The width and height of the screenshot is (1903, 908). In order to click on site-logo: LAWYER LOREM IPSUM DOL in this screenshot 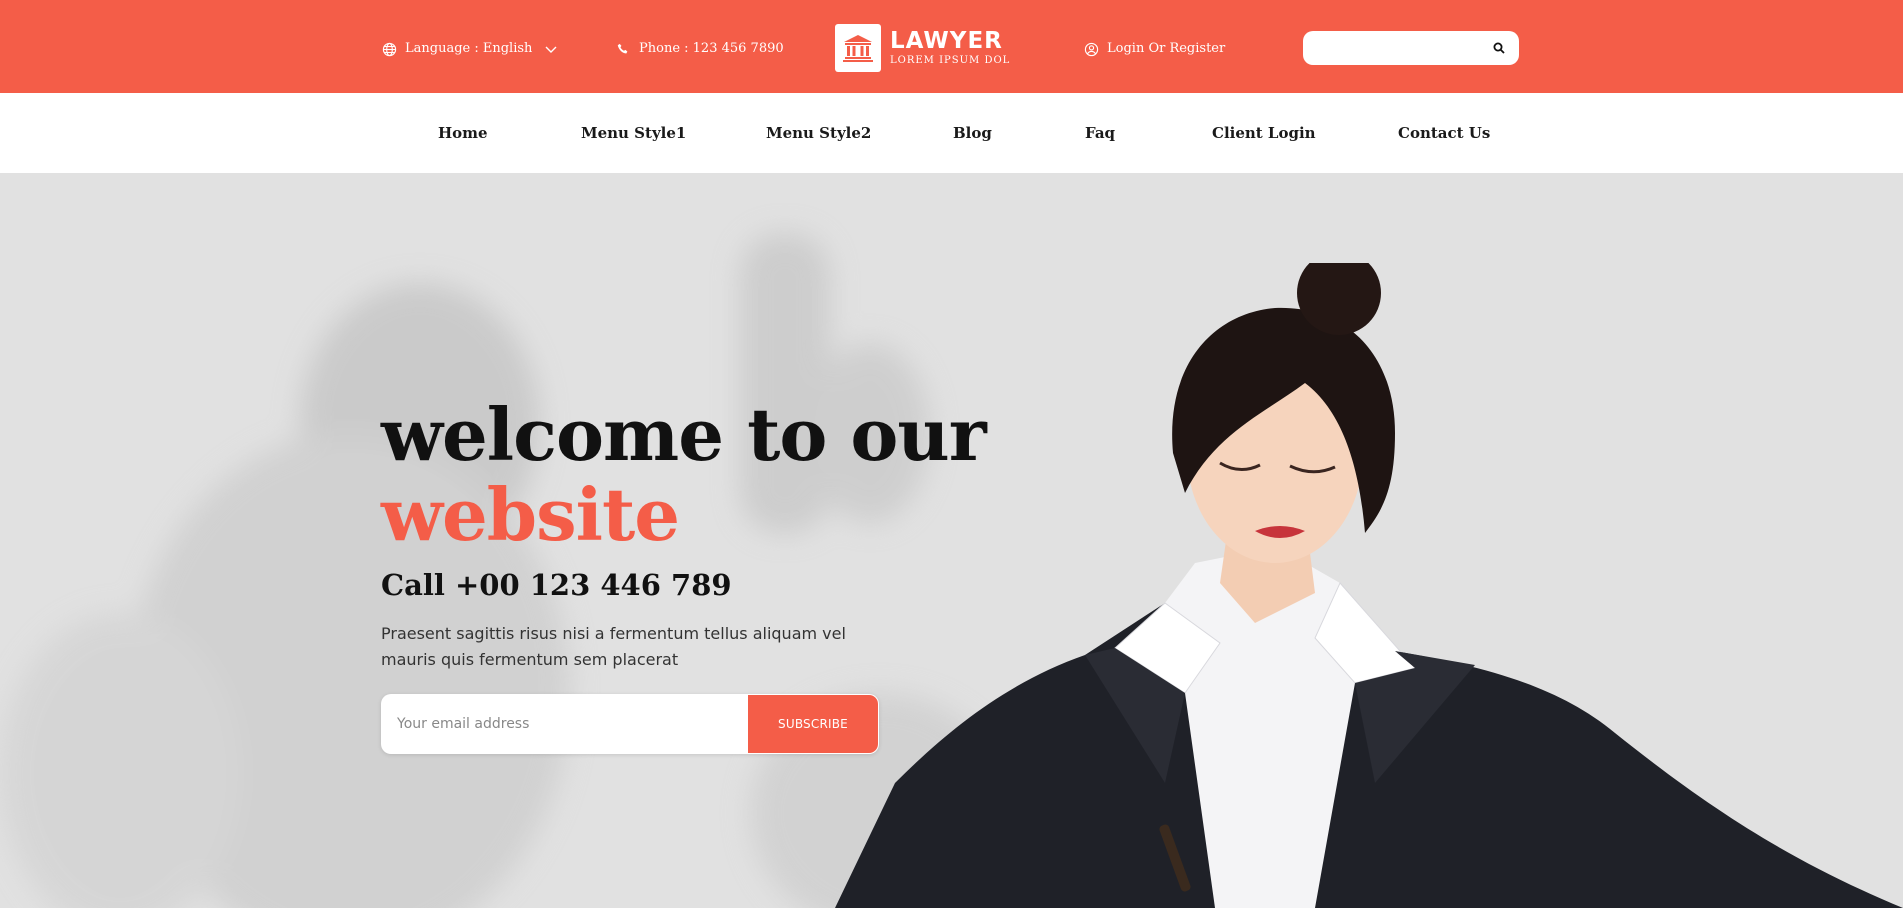, I will do `click(922, 48)`.